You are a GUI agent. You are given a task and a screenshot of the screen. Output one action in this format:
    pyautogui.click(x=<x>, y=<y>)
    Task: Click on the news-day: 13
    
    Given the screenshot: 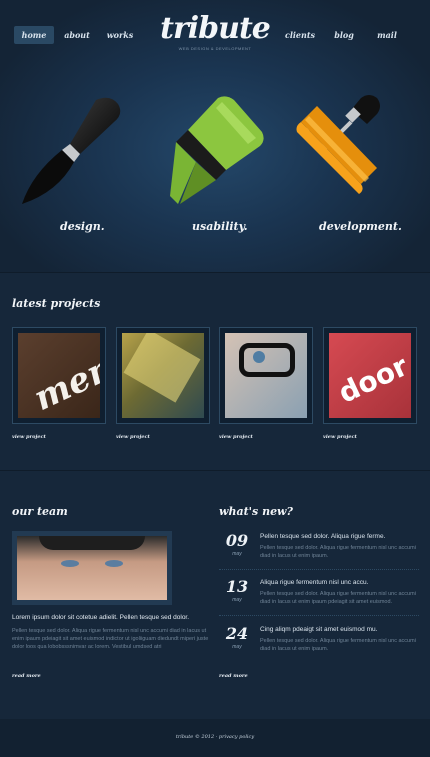 What is the action you would take?
    pyautogui.click(x=237, y=586)
    